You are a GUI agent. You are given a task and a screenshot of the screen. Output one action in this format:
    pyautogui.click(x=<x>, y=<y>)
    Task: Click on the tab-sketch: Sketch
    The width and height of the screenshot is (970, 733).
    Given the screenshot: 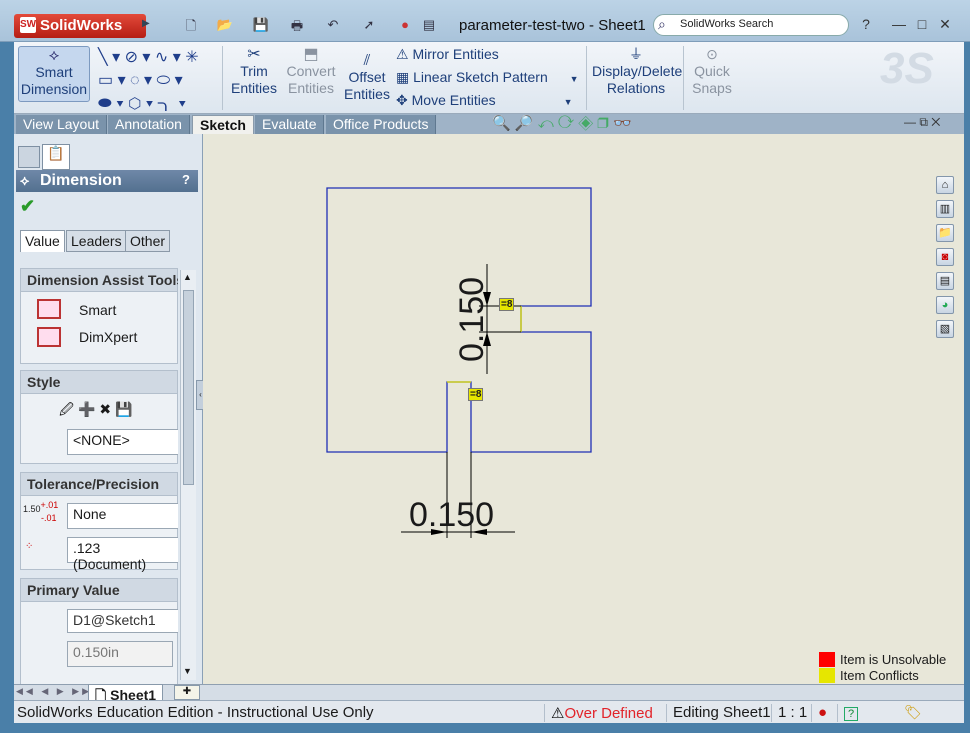 What is the action you would take?
    pyautogui.click(x=223, y=124)
    